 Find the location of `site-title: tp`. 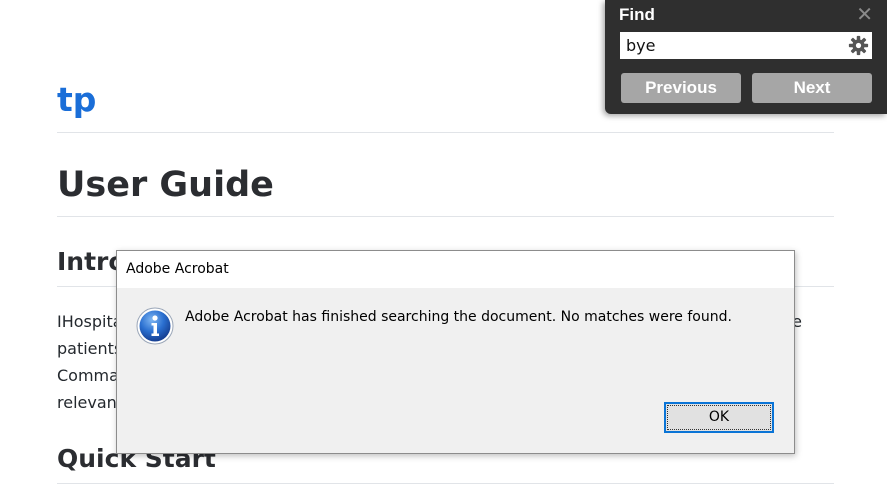

site-title: tp is located at coordinates (76, 100).